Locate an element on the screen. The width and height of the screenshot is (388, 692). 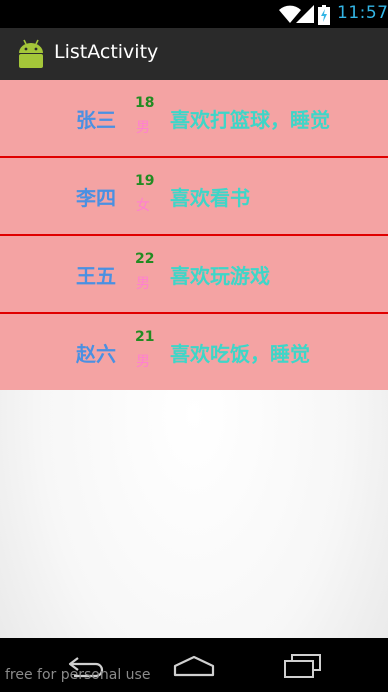
list-item: 王五 22 男 喜欢玩游戏 is located at coordinates (194, 274).